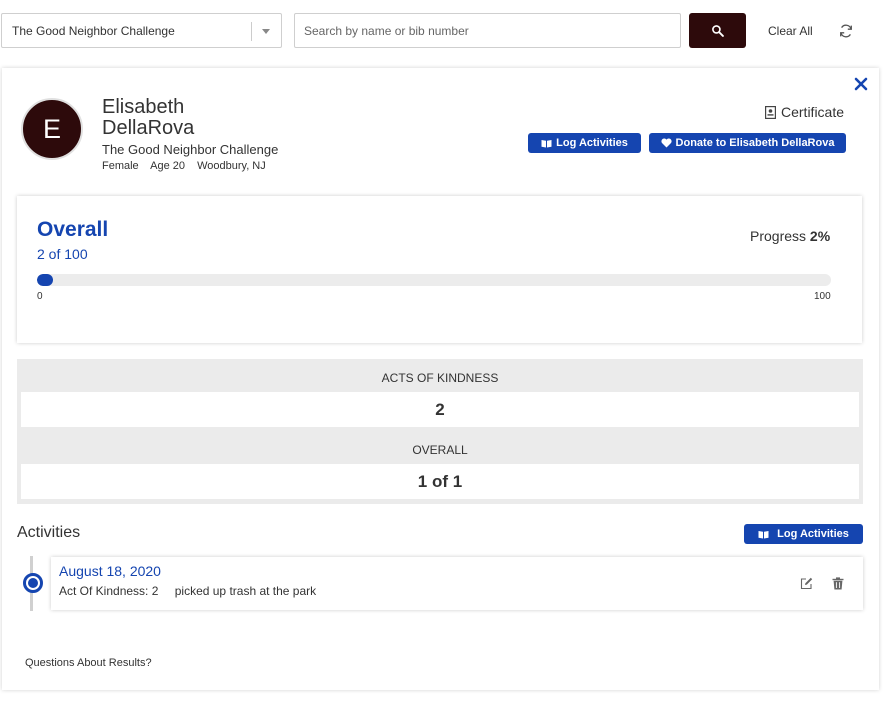 The height and width of the screenshot is (704, 890). What do you see at coordinates (62, 254) in the screenshot?
I see `overall-count: 2 of 100` at bounding box center [62, 254].